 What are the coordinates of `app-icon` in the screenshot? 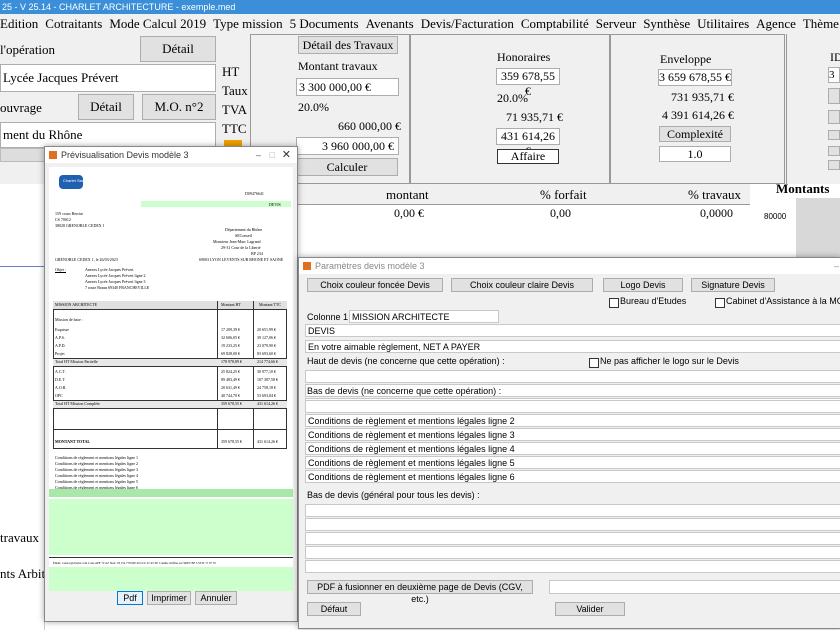 It's located at (307, 266).